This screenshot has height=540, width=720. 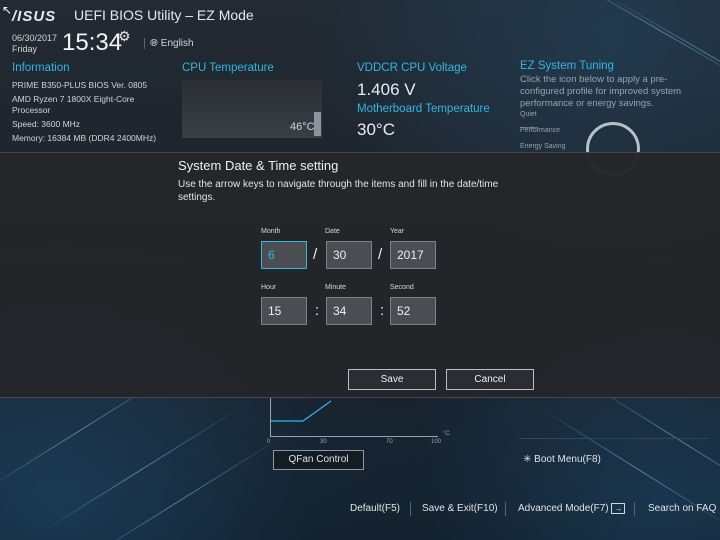 What do you see at coordinates (392, 379) in the screenshot?
I see `save-button: Save` at bounding box center [392, 379].